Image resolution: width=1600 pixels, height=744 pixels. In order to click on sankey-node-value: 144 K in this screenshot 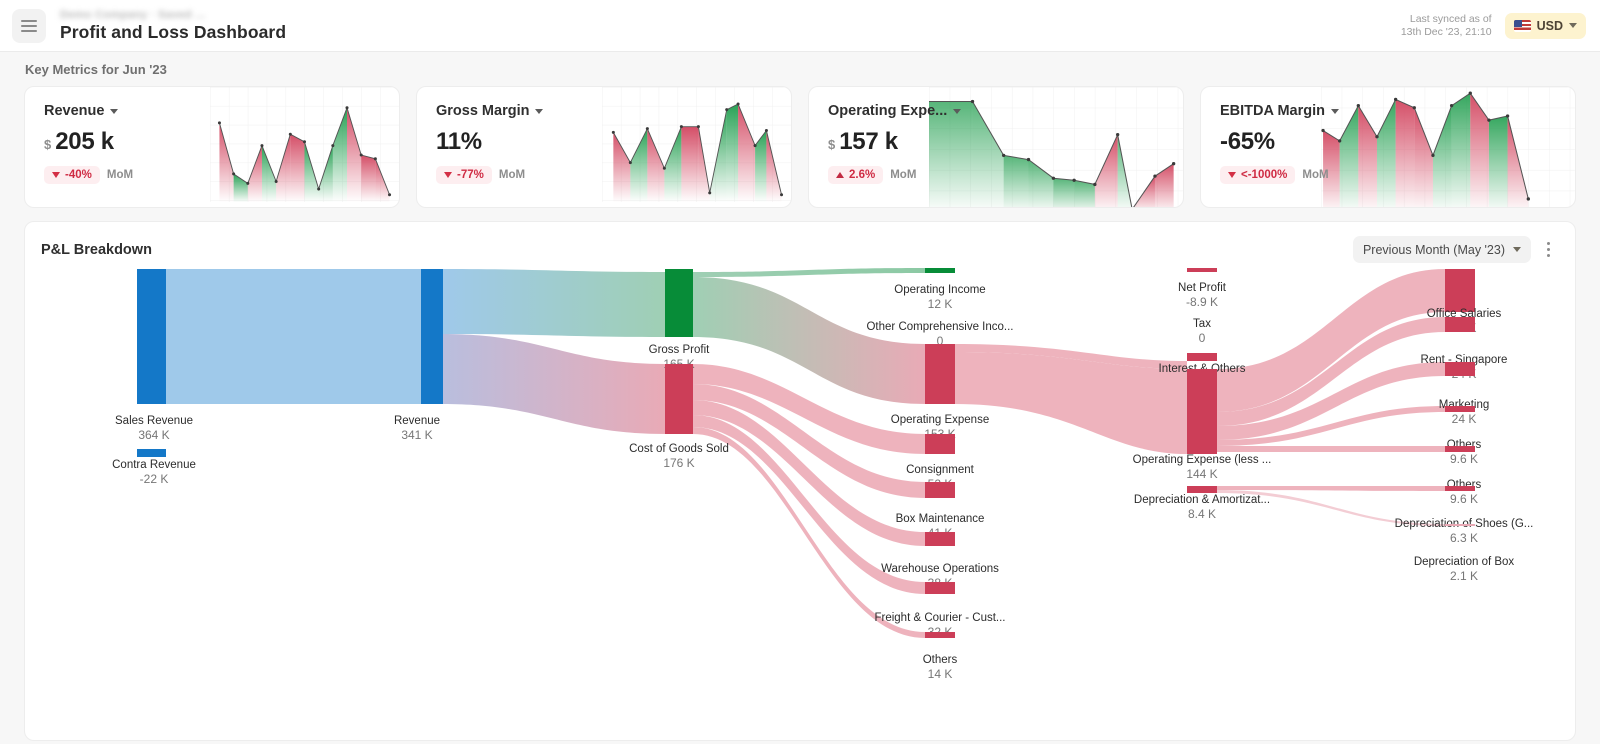, I will do `click(1201, 474)`.